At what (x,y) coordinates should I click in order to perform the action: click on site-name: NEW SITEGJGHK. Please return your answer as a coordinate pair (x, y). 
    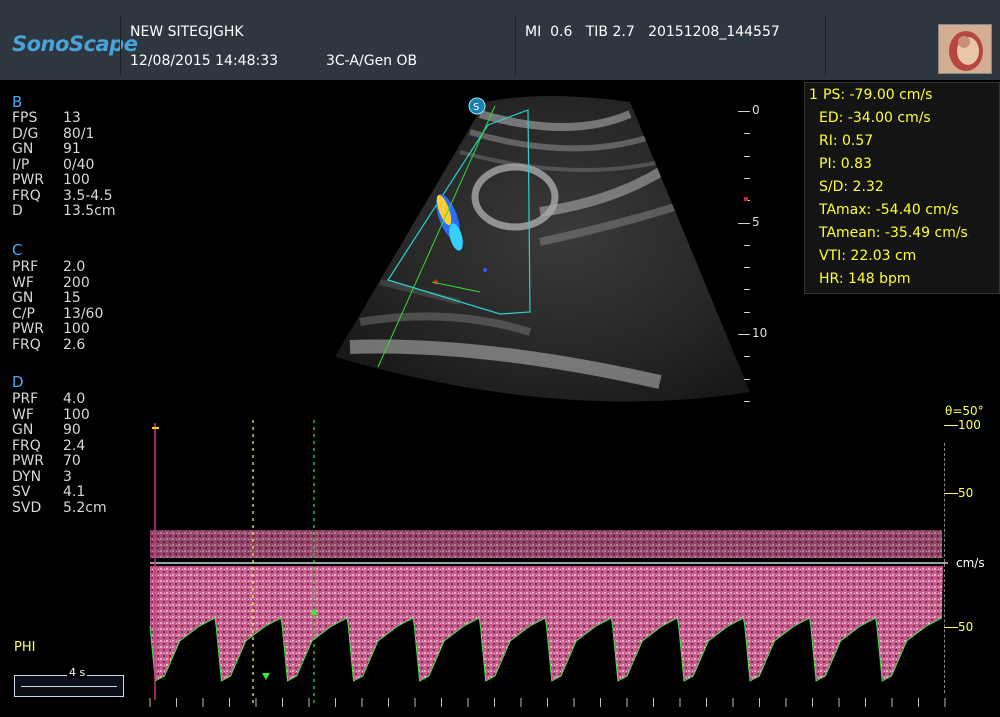
    Looking at the image, I should click on (187, 32).